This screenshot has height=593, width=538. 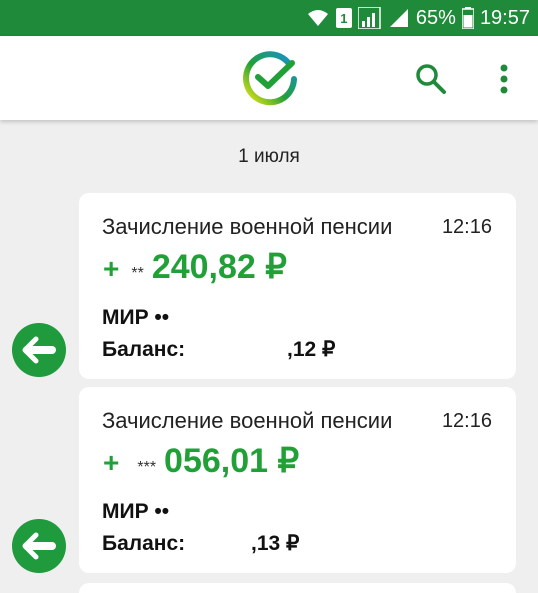 I want to click on balance-line: Баланс: ,13 ₽, so click(x=200, y=543).